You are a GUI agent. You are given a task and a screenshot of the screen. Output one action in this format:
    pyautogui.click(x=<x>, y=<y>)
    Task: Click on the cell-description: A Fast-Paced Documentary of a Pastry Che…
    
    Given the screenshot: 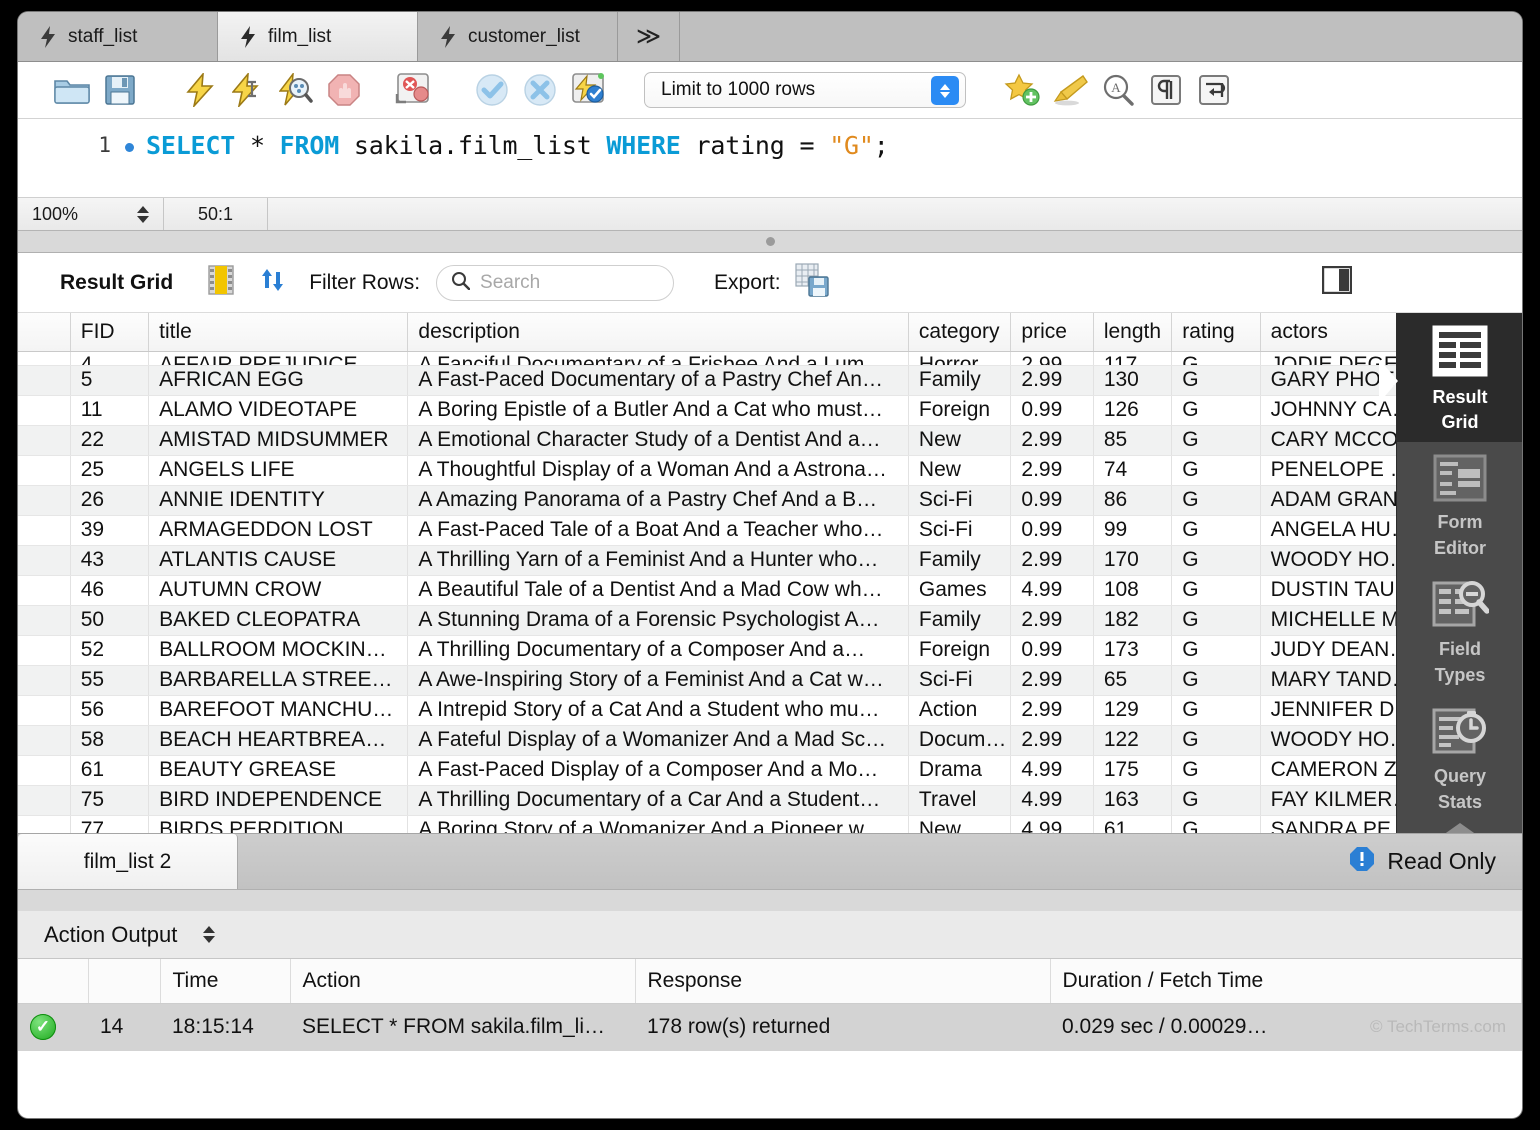 What is the action you would take?
    pyautogui.click(x=658, y=380)
    